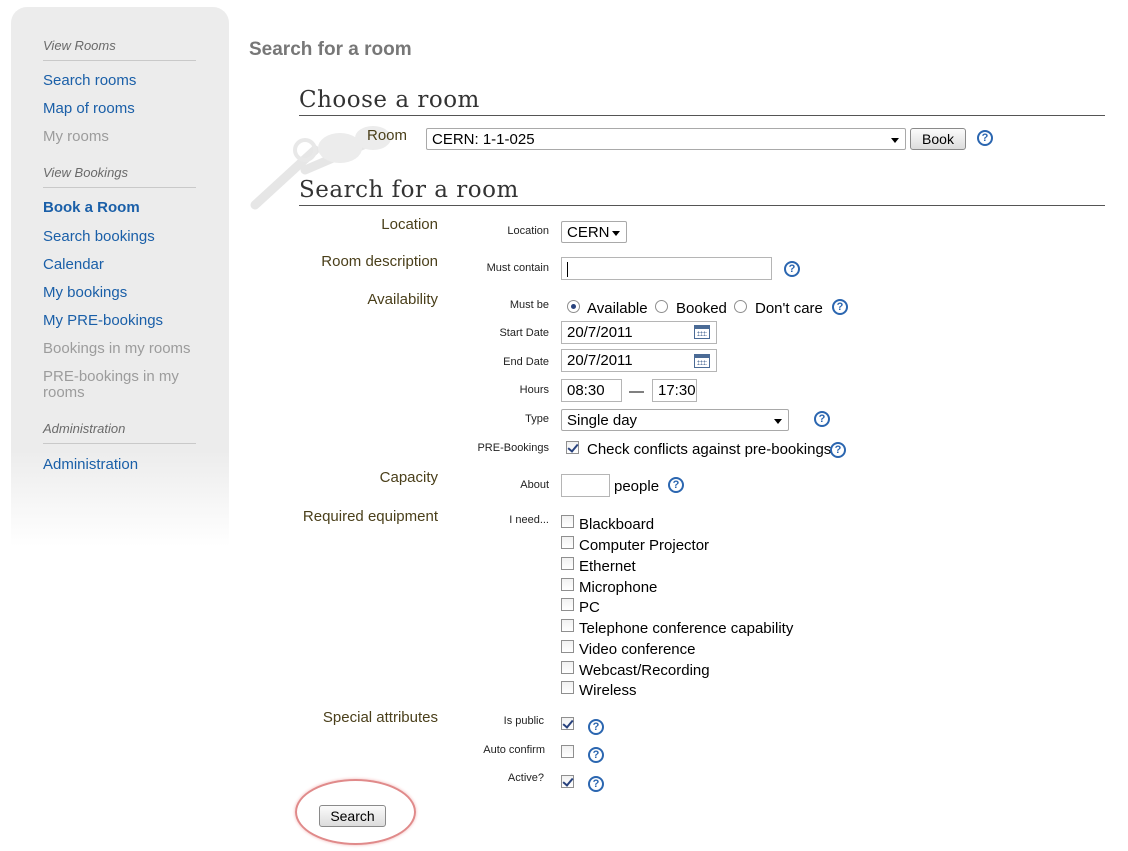 The height and width of the screenshot is (851, 1128). I want to click on auto-confirm-label: Auto confirm, so click(514, 750).